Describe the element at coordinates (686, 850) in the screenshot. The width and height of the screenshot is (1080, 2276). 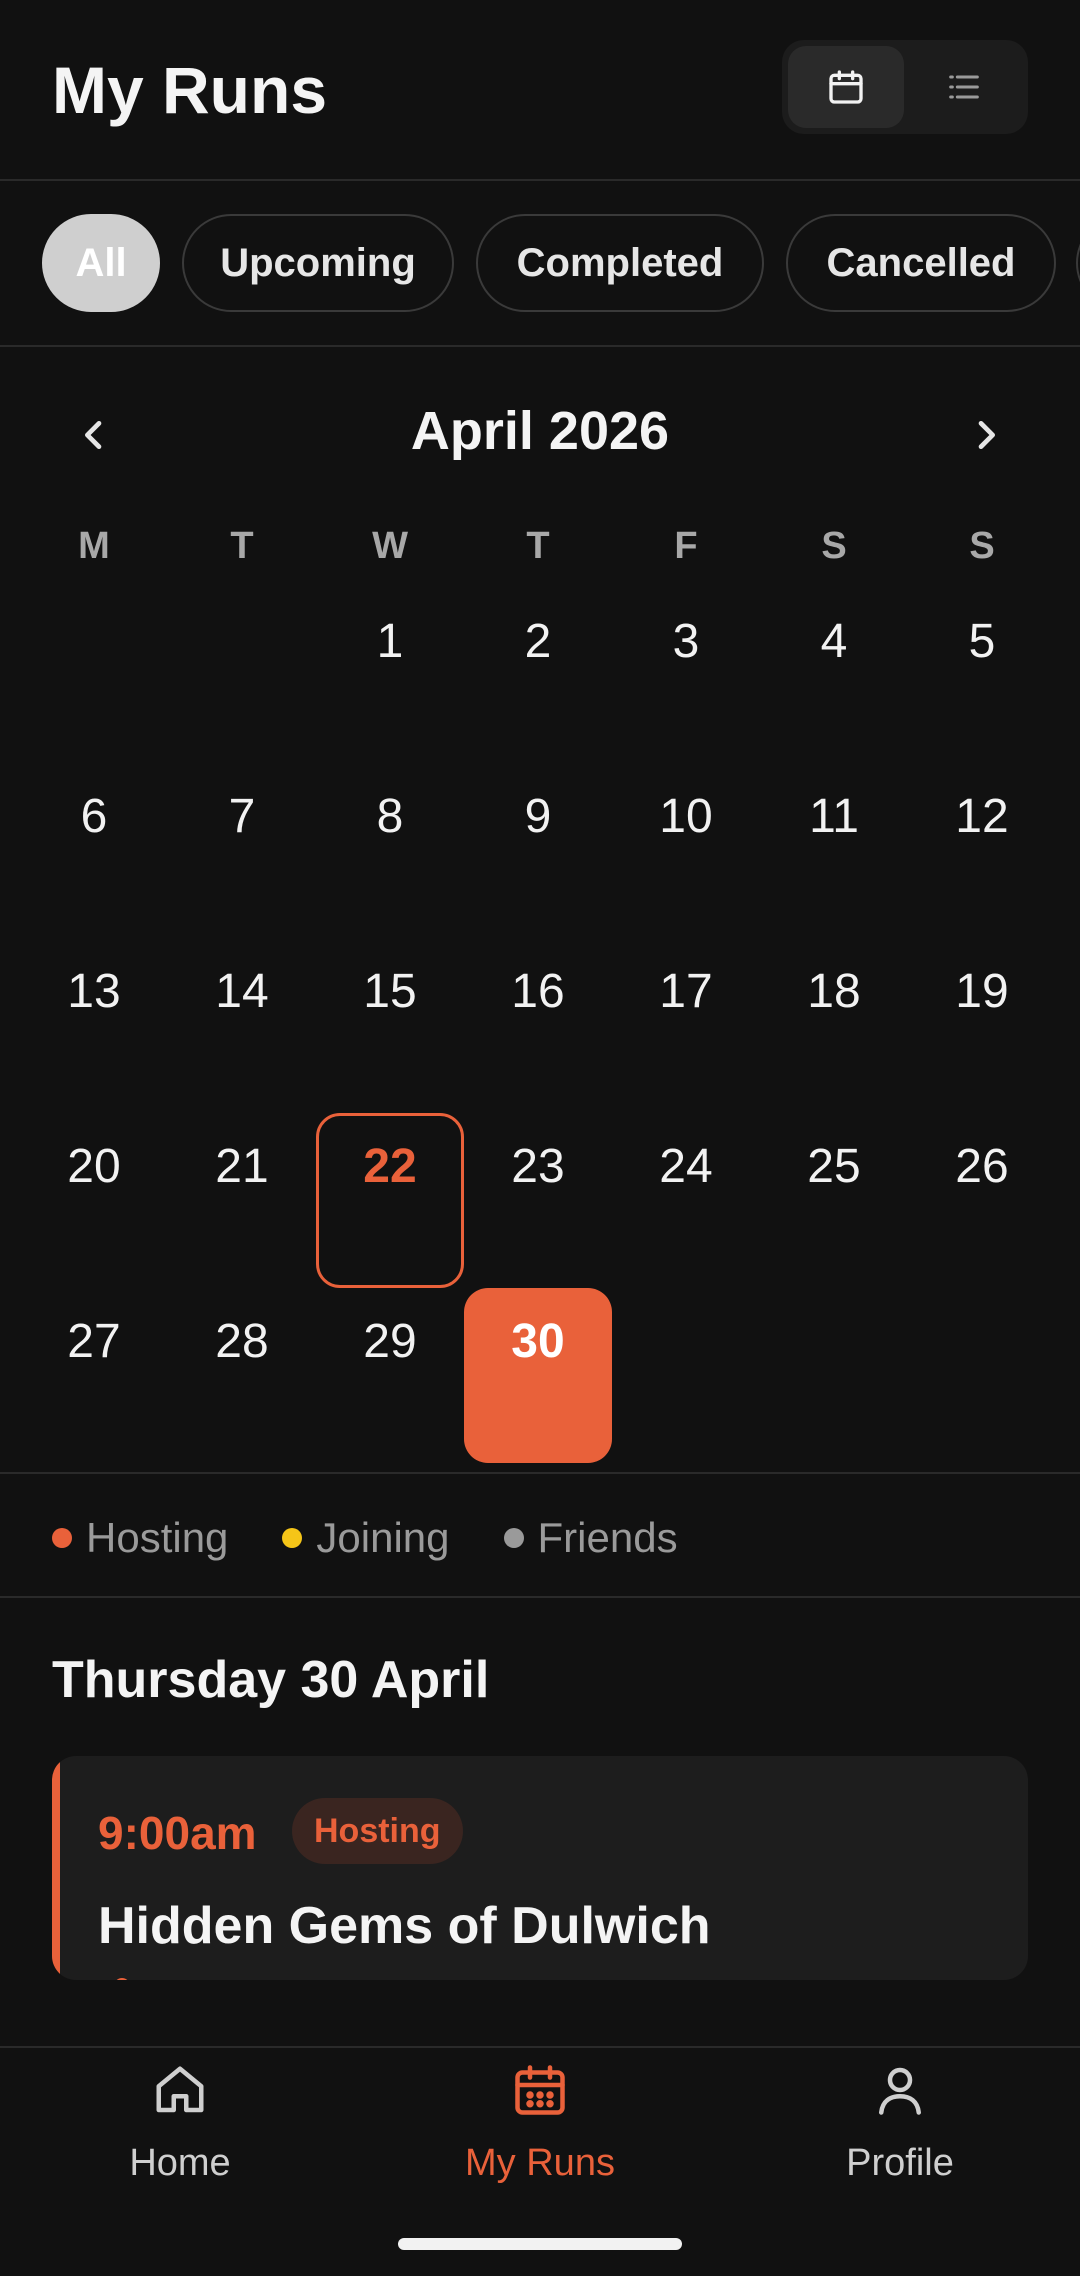
I see `calendar-day: 10` at that location.